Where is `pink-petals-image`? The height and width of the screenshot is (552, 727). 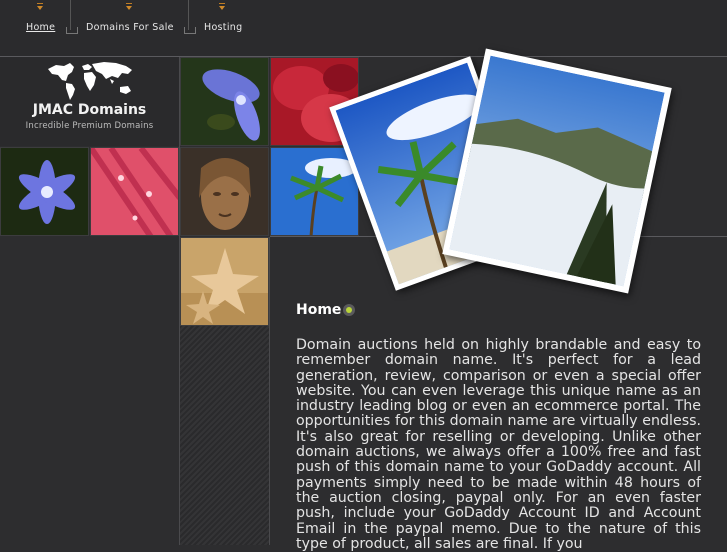
pink-petals-image is located at coordinates (134, 191).